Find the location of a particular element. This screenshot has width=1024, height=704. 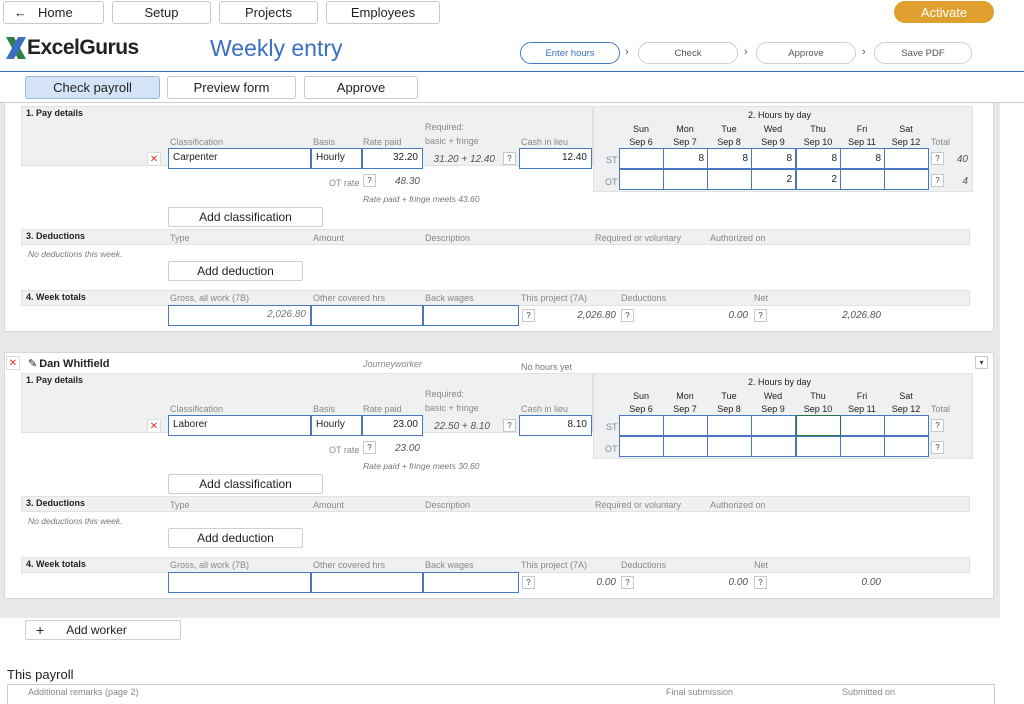

tab-approve: Approve is located at coordinates (361, 87).